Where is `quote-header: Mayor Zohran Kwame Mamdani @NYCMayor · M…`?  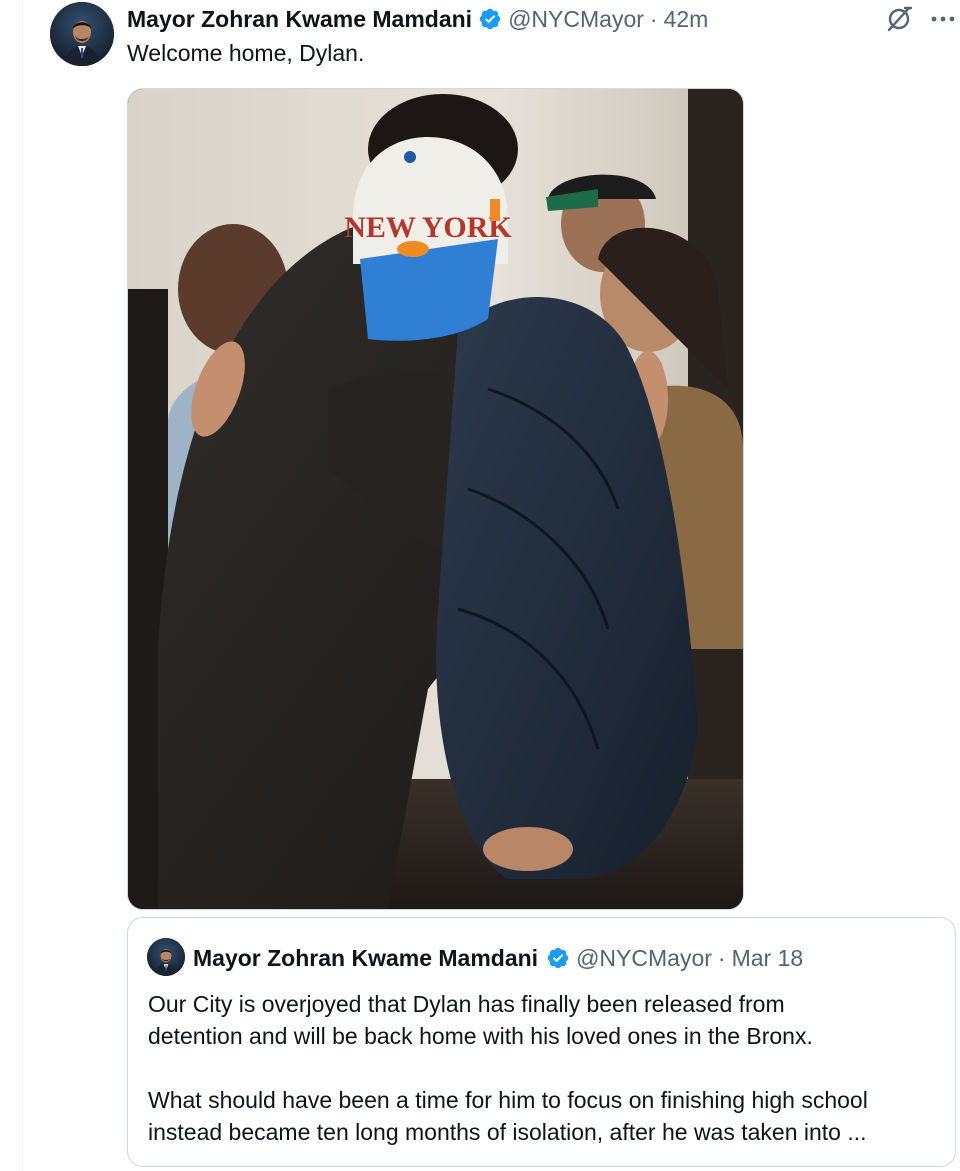
quote-header: Mayor Zohran Kwame Mamdani @NYCMayor · M… is located at coordinates (498, 958).